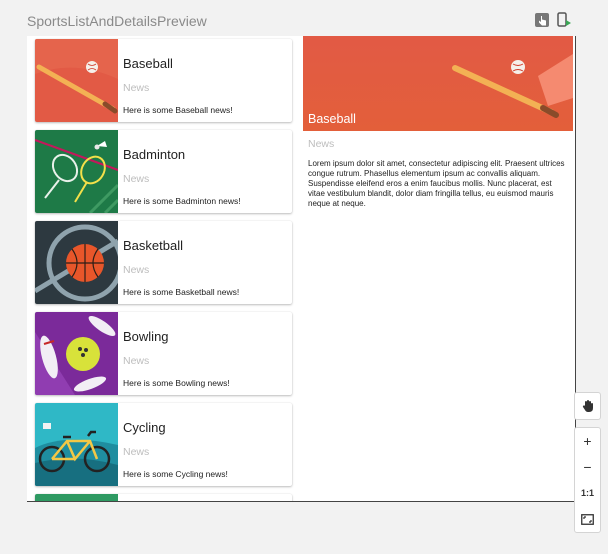  What do you see at coordinates (154, 154) in the screenshot?
I see `card-title: Badminton` at bounding box center [154, 154].